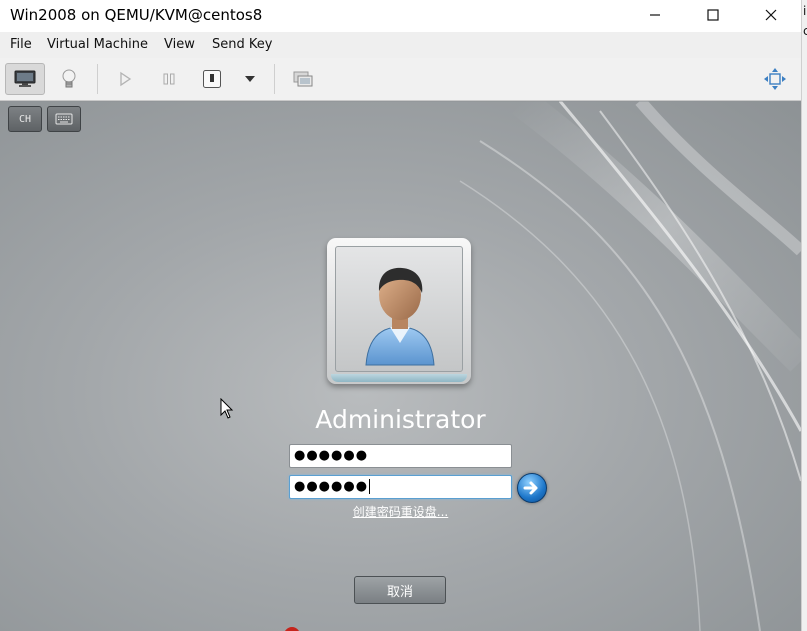 This screenshot has height=631, width=807. I want to click on pause-icon, so click(169, 79).